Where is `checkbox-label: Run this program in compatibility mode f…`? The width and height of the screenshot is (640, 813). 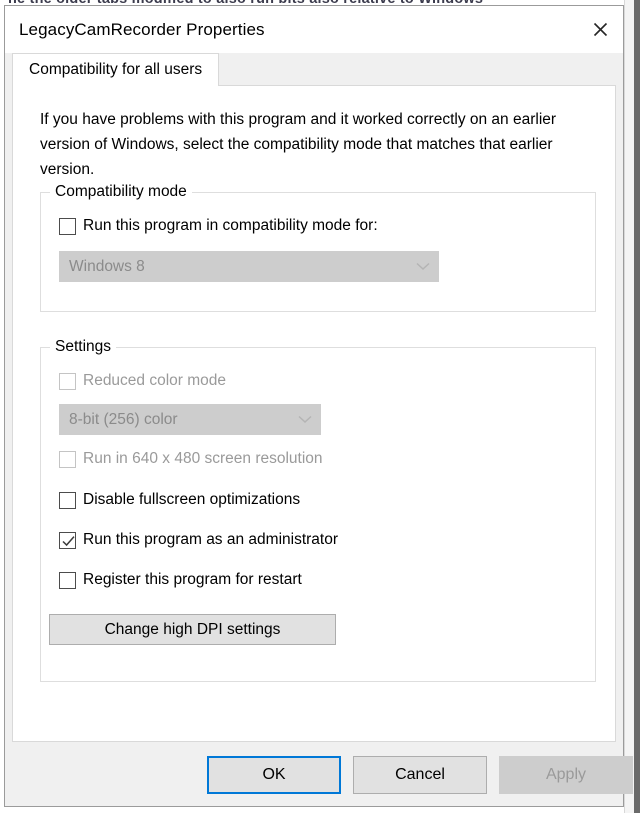
checkbox-label: Run this program in compatibility mode f… is located at coordinates (230, 225).